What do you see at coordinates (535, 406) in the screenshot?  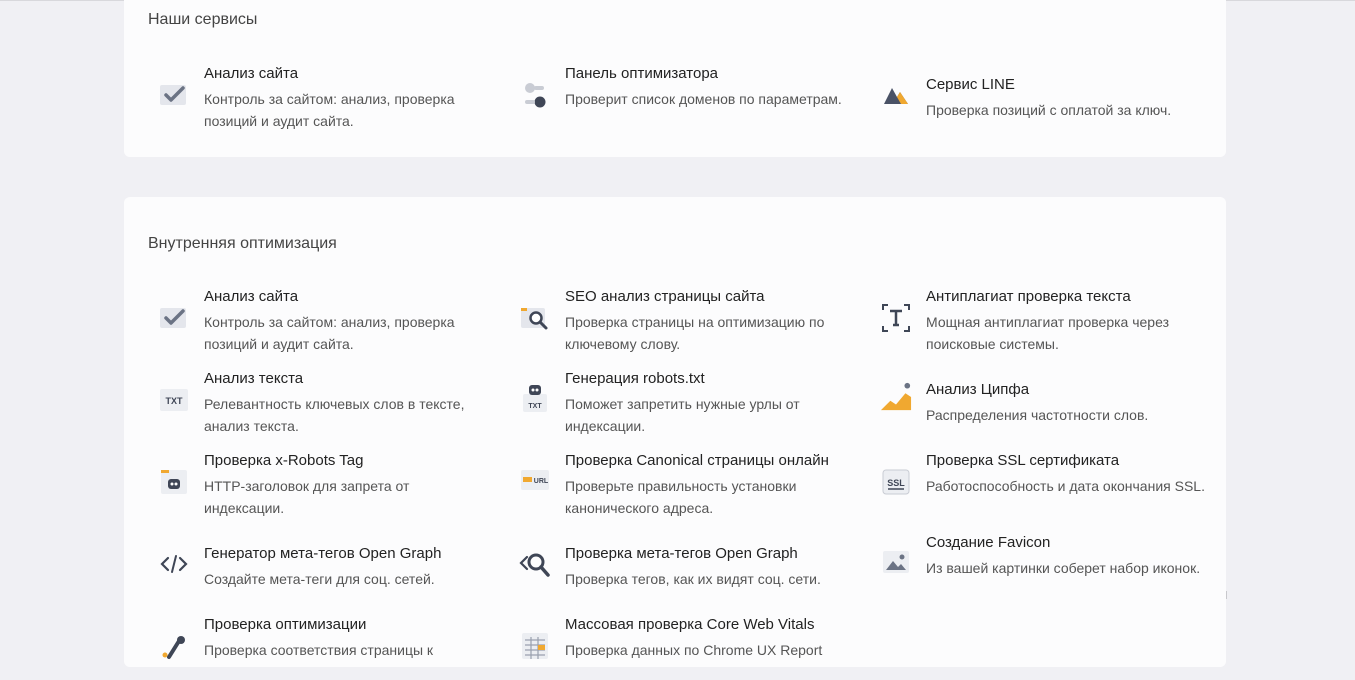 I see `robot-icon-label: TXT` at bounding box center [535, 406].